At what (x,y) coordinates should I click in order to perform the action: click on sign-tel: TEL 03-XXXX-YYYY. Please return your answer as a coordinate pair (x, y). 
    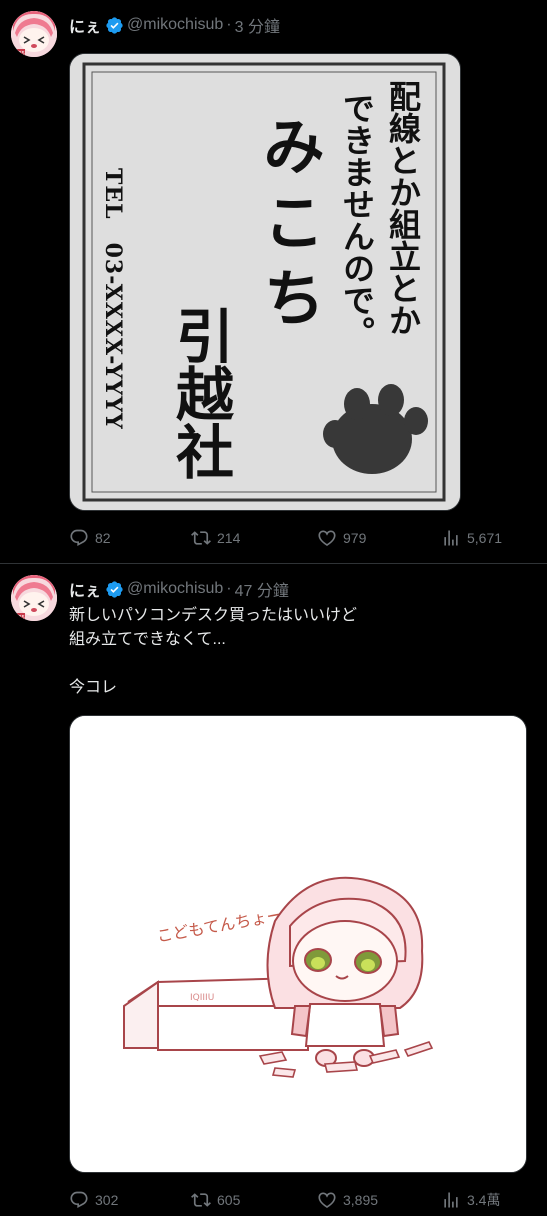
    Looking at the image, I should click on (113, 299).